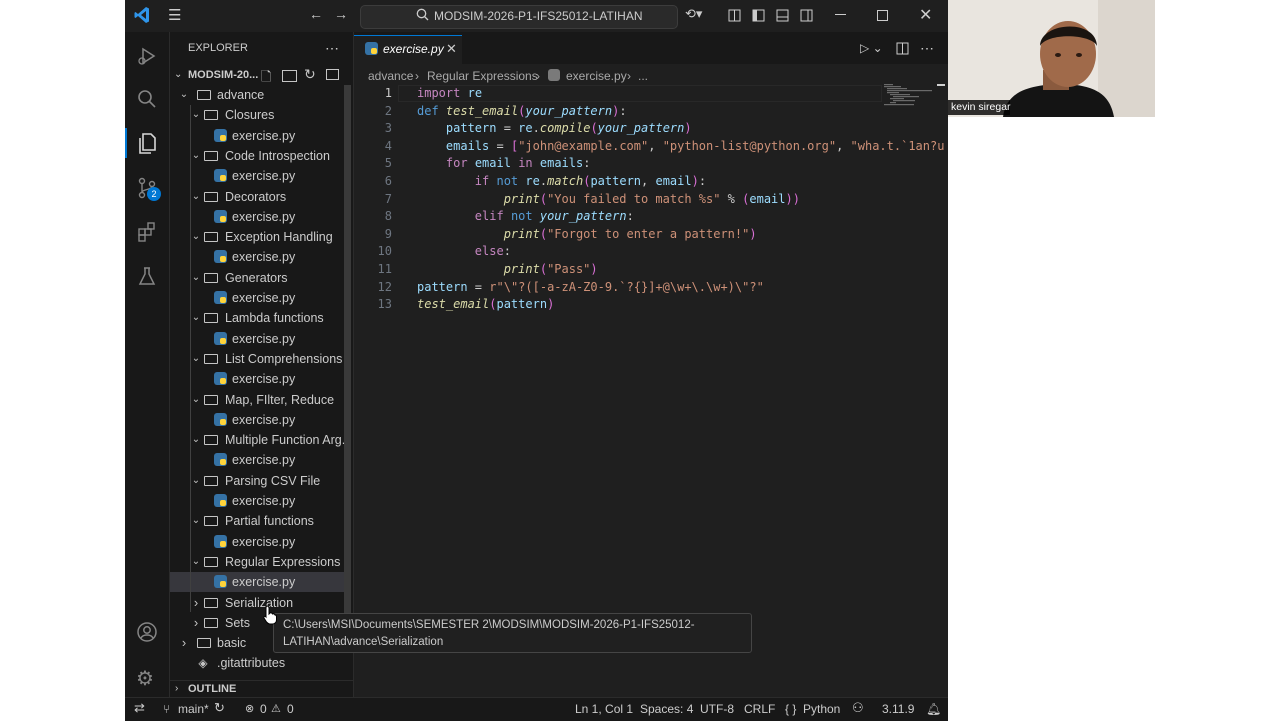 The width and height of the screenshot is (1280, 721). I want to click on code-line: for email in emails:, so click(504, 163).